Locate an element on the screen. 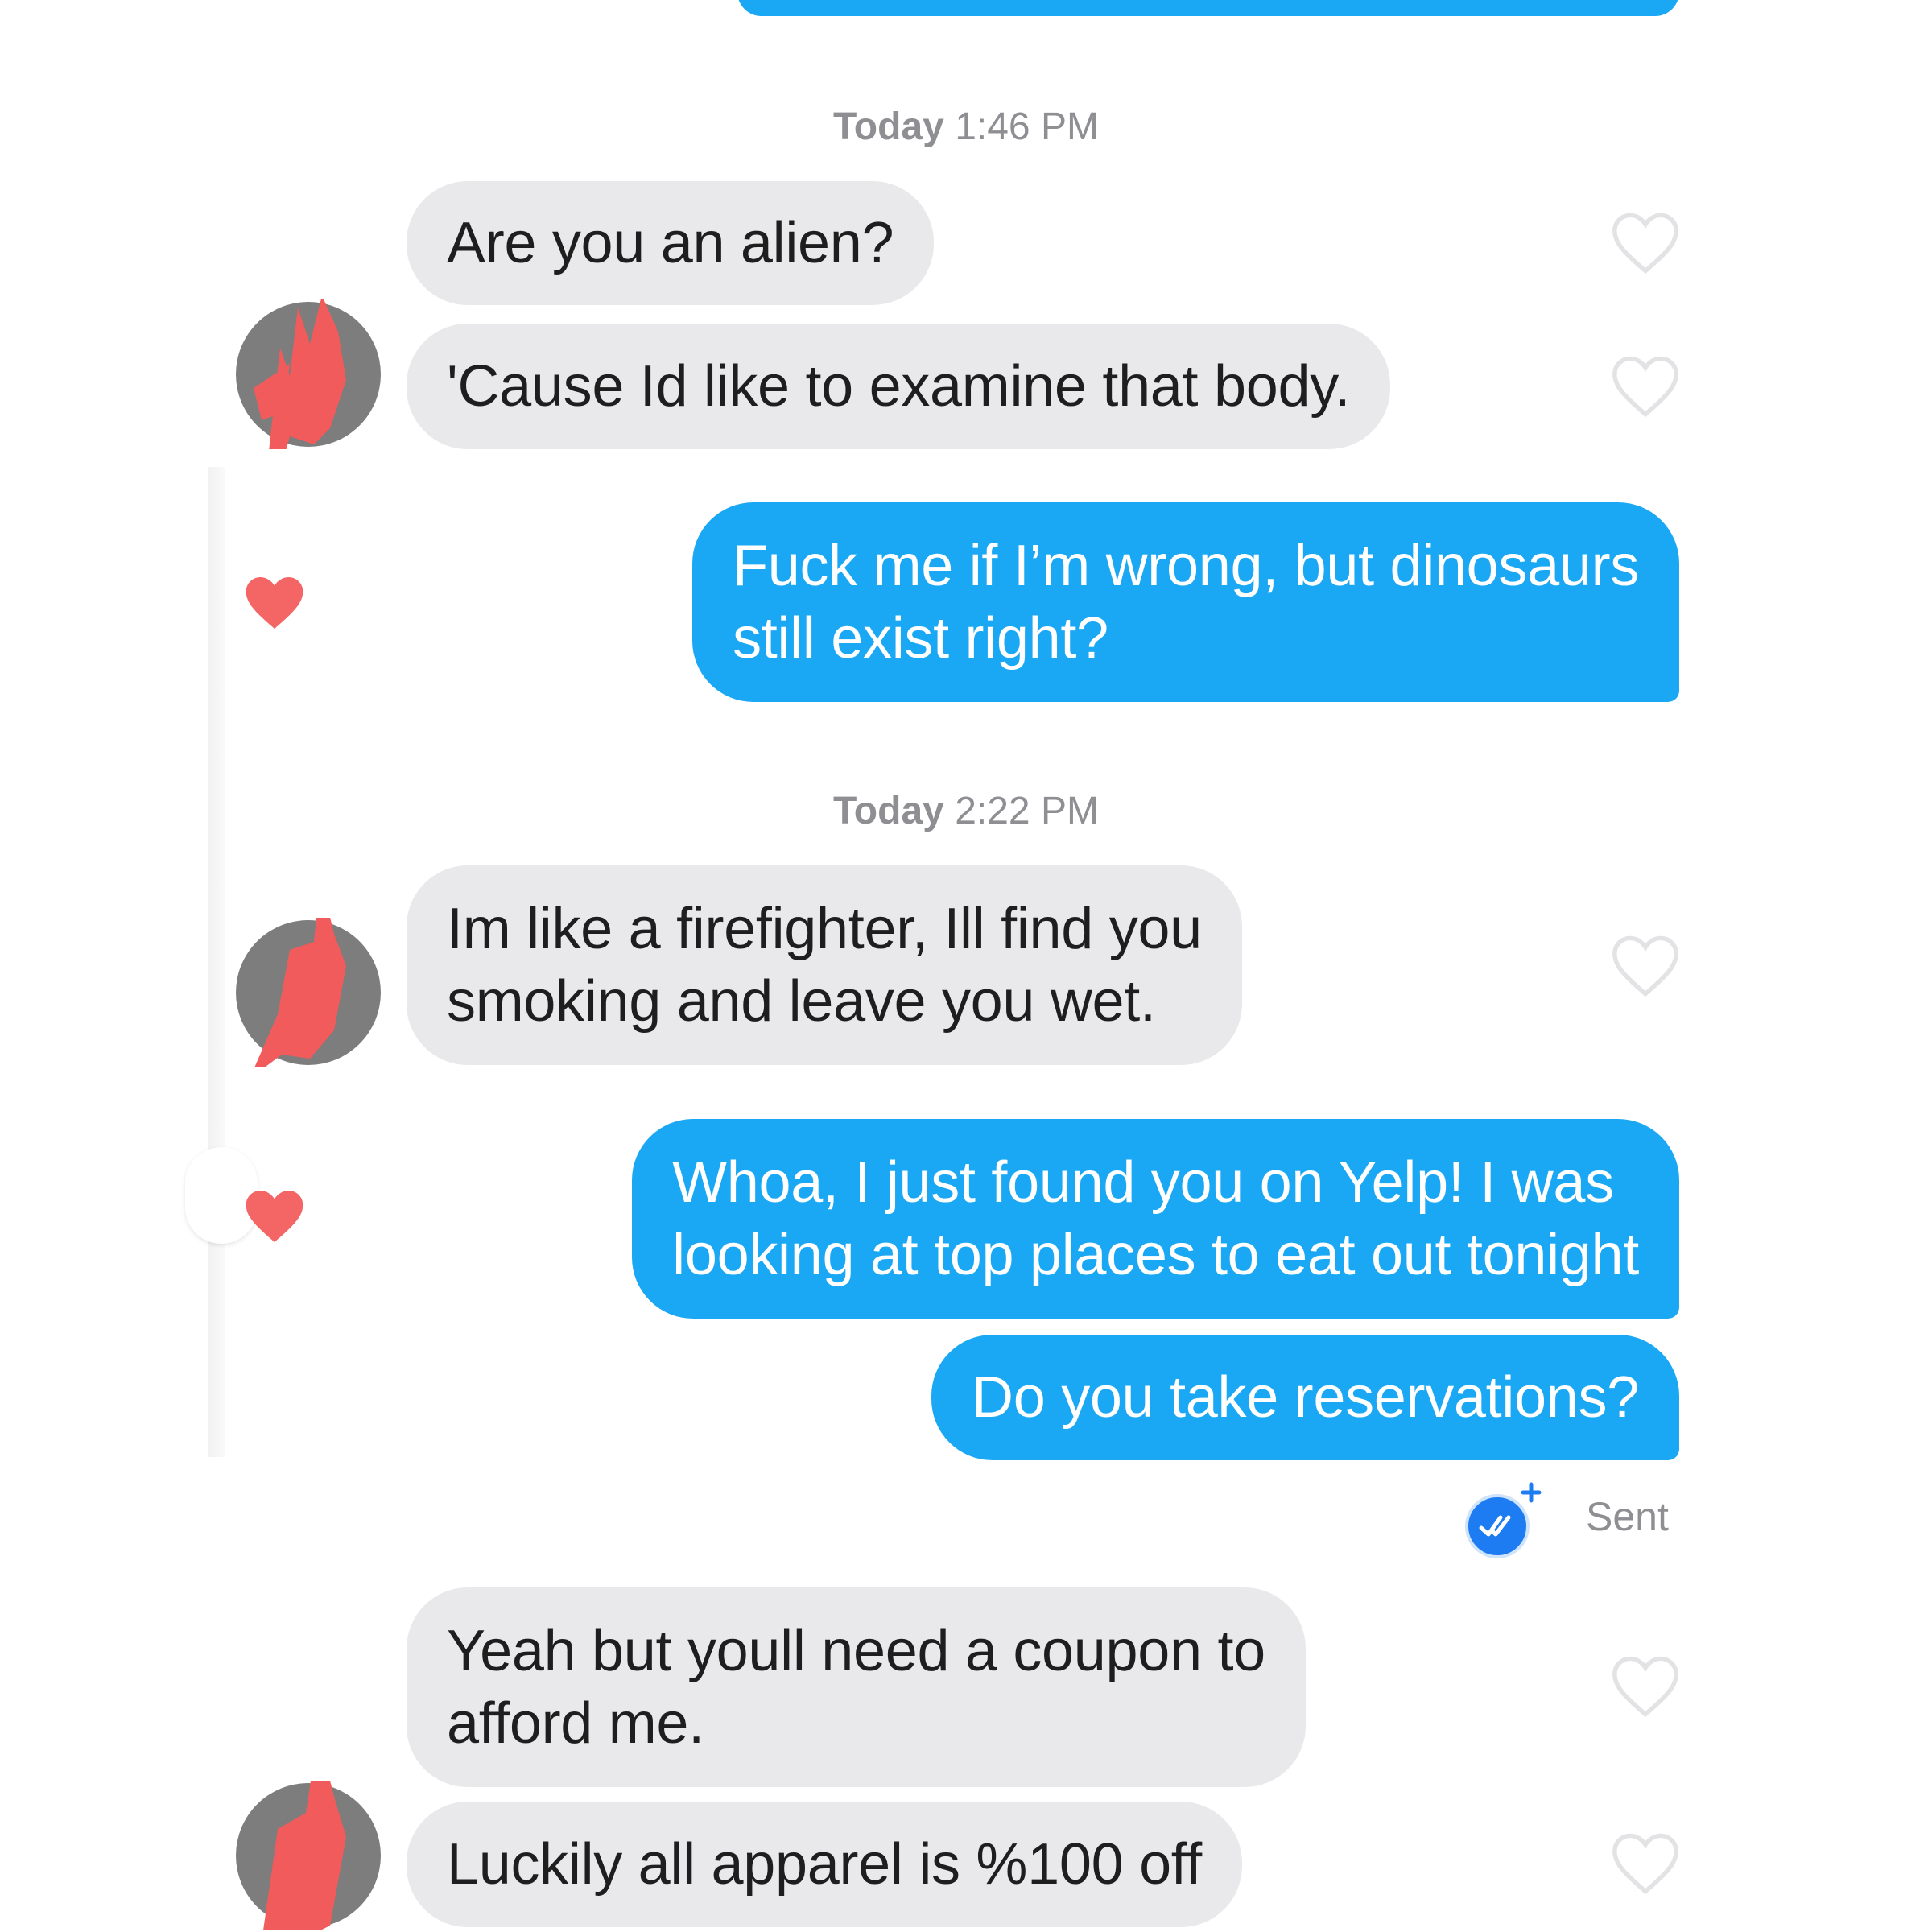  timestamp-divider: Today 1:46 PM is located at coordinates (966, 127).